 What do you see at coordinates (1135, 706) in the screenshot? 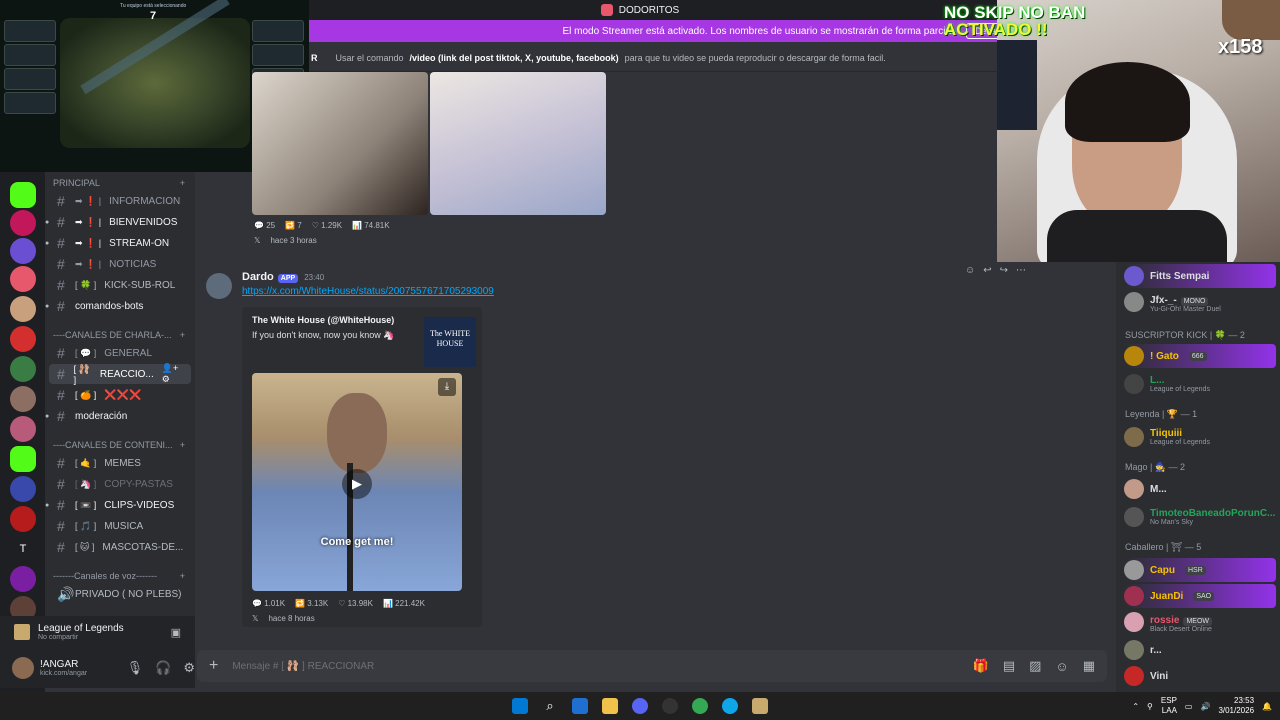
I see `chevron-up-icon: ⌃` at bounding box center [1135, 706].